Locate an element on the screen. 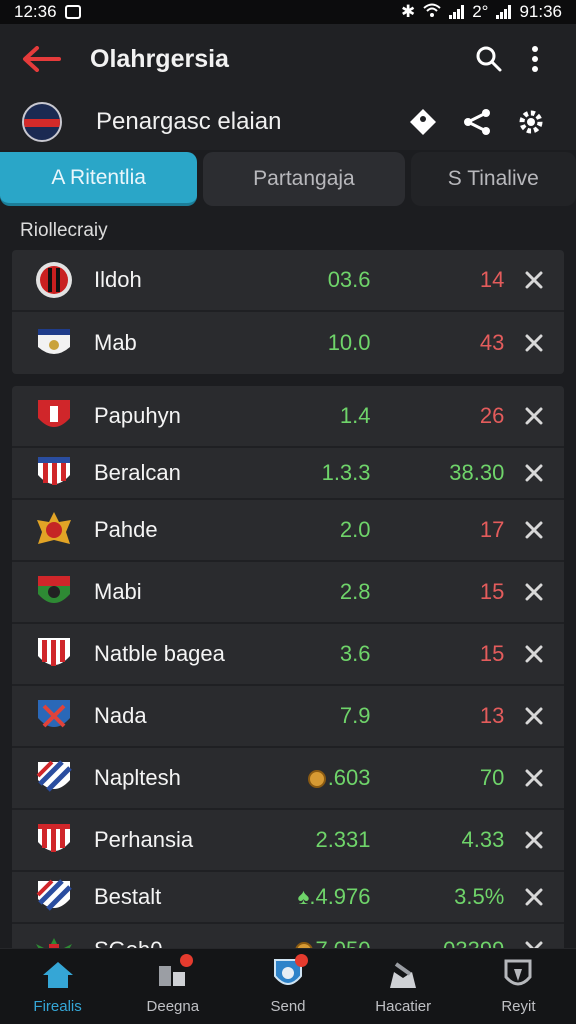 This screenshot has height=1024, width=576. team-name: Beralcan is located at coordinates (137, 472).